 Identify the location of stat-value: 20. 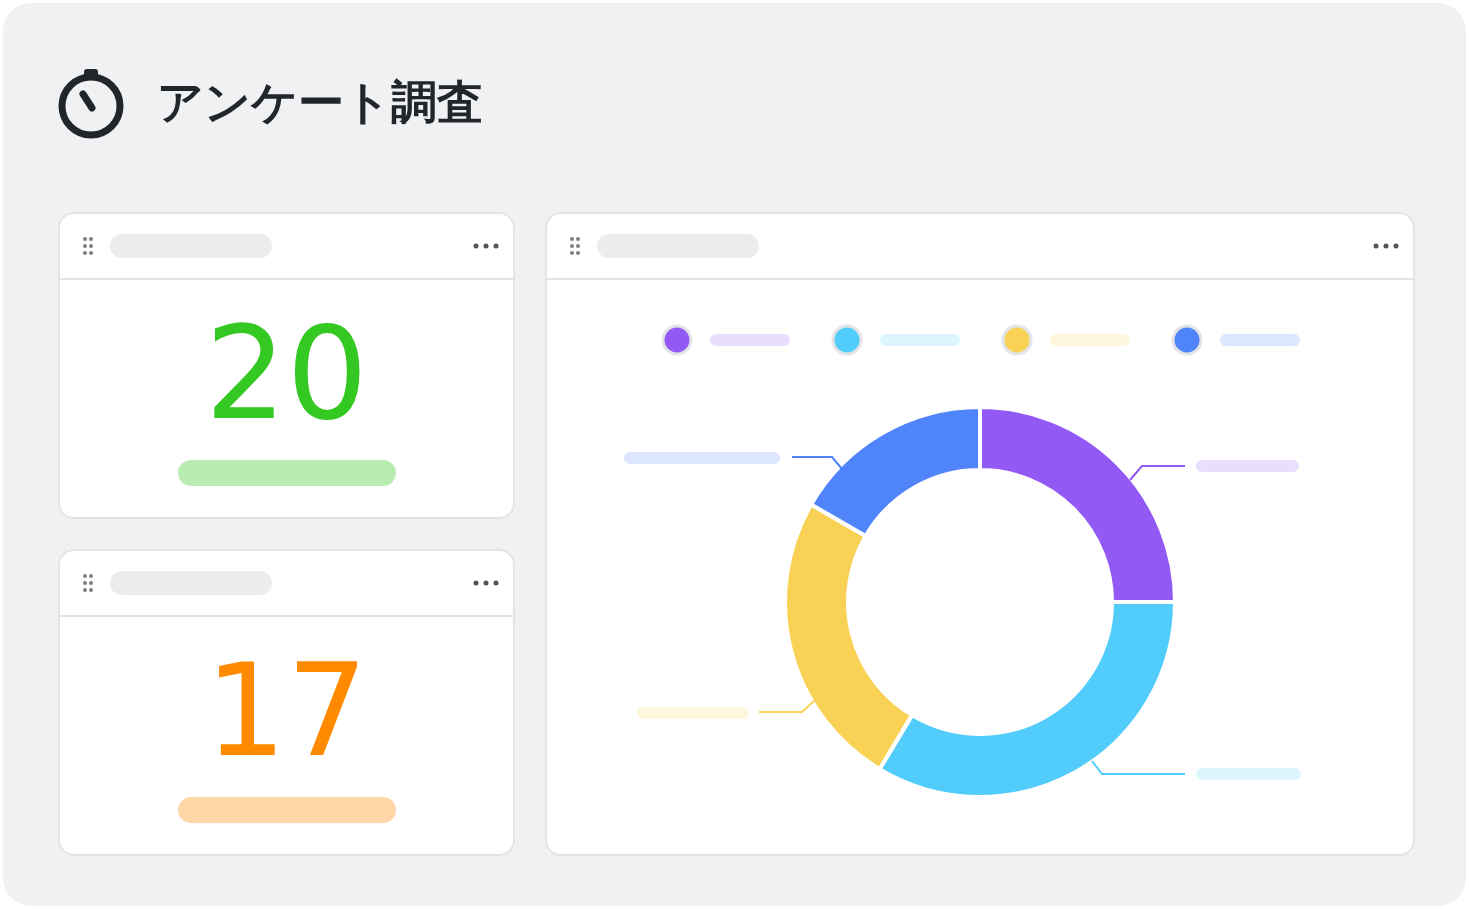
(286, 374).